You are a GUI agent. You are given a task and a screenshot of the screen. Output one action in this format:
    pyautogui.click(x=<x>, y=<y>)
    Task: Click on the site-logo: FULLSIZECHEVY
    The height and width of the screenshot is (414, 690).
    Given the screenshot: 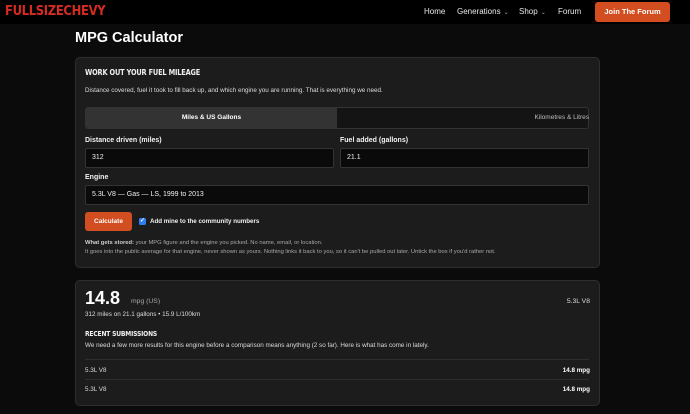 What is the action you would take?
    pyautogui.click(x=55, y=11)
    